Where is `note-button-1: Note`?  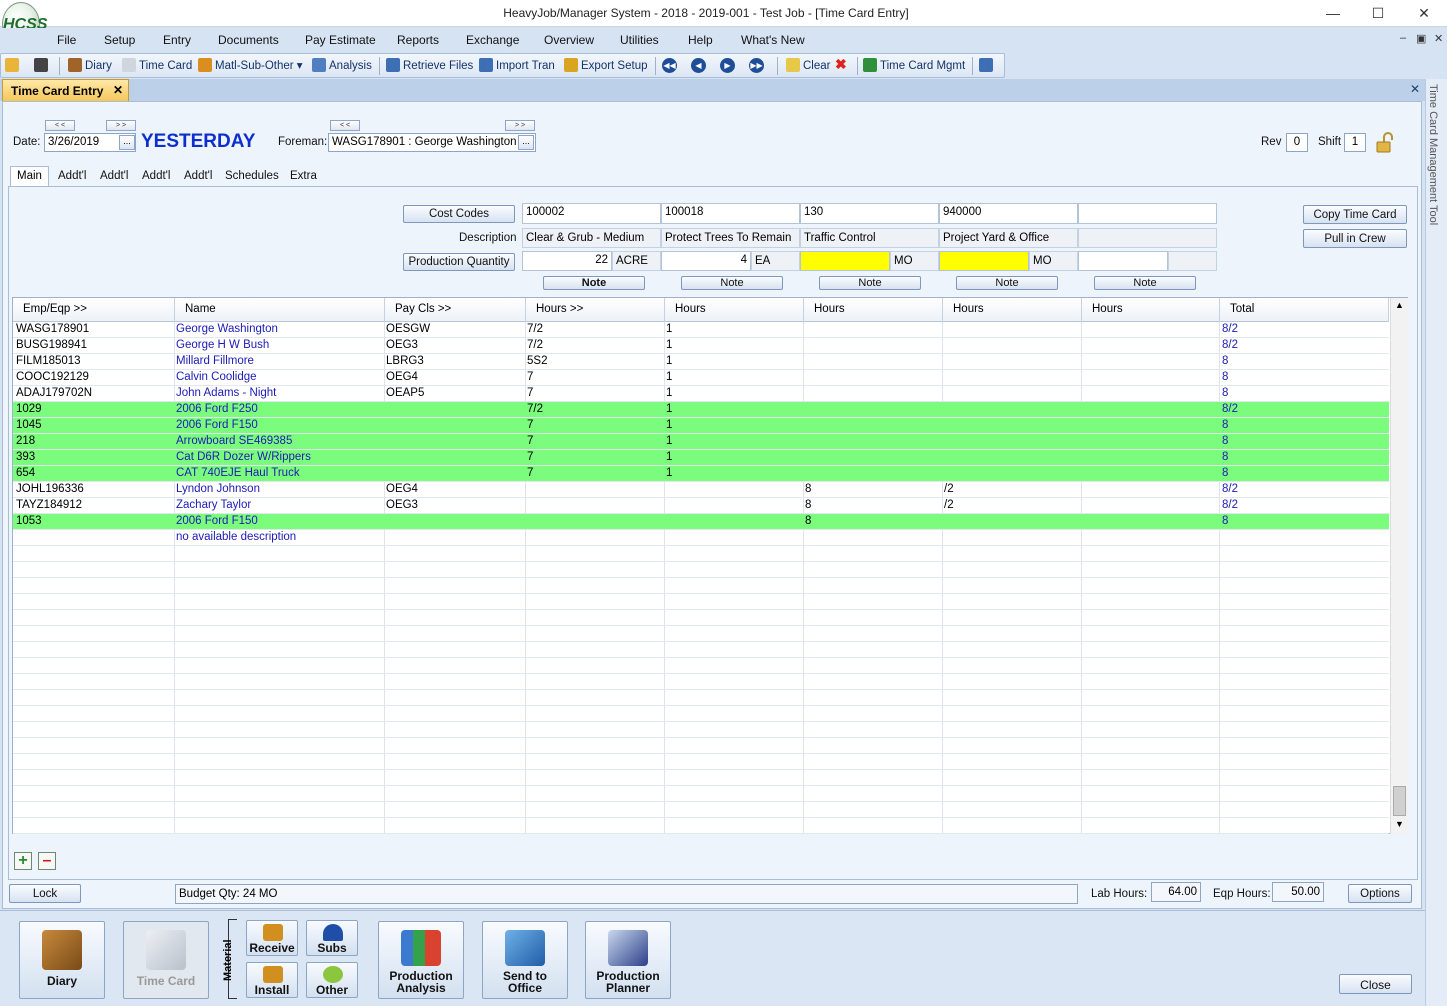 note-button-1: Note is located at coordinates (594, 283).